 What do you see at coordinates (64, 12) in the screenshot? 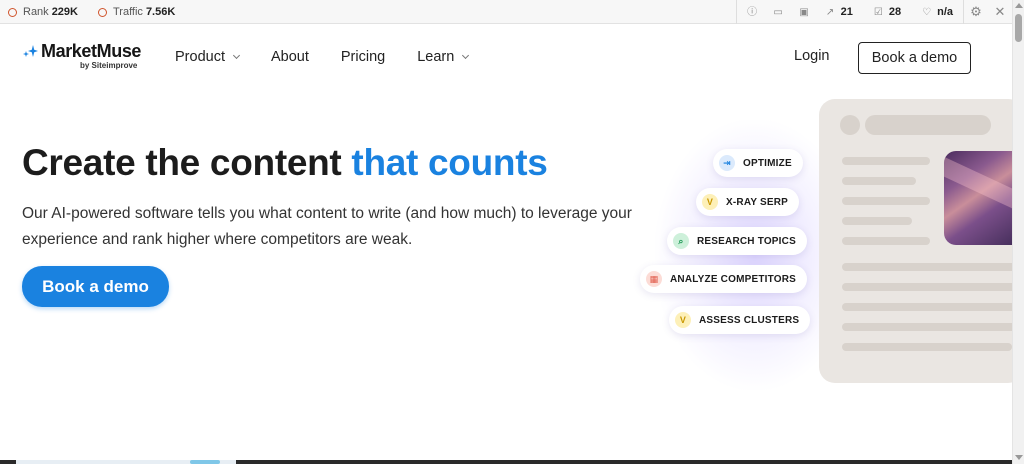
I see `rank-value: 229K` at bounding box center [64, 12].